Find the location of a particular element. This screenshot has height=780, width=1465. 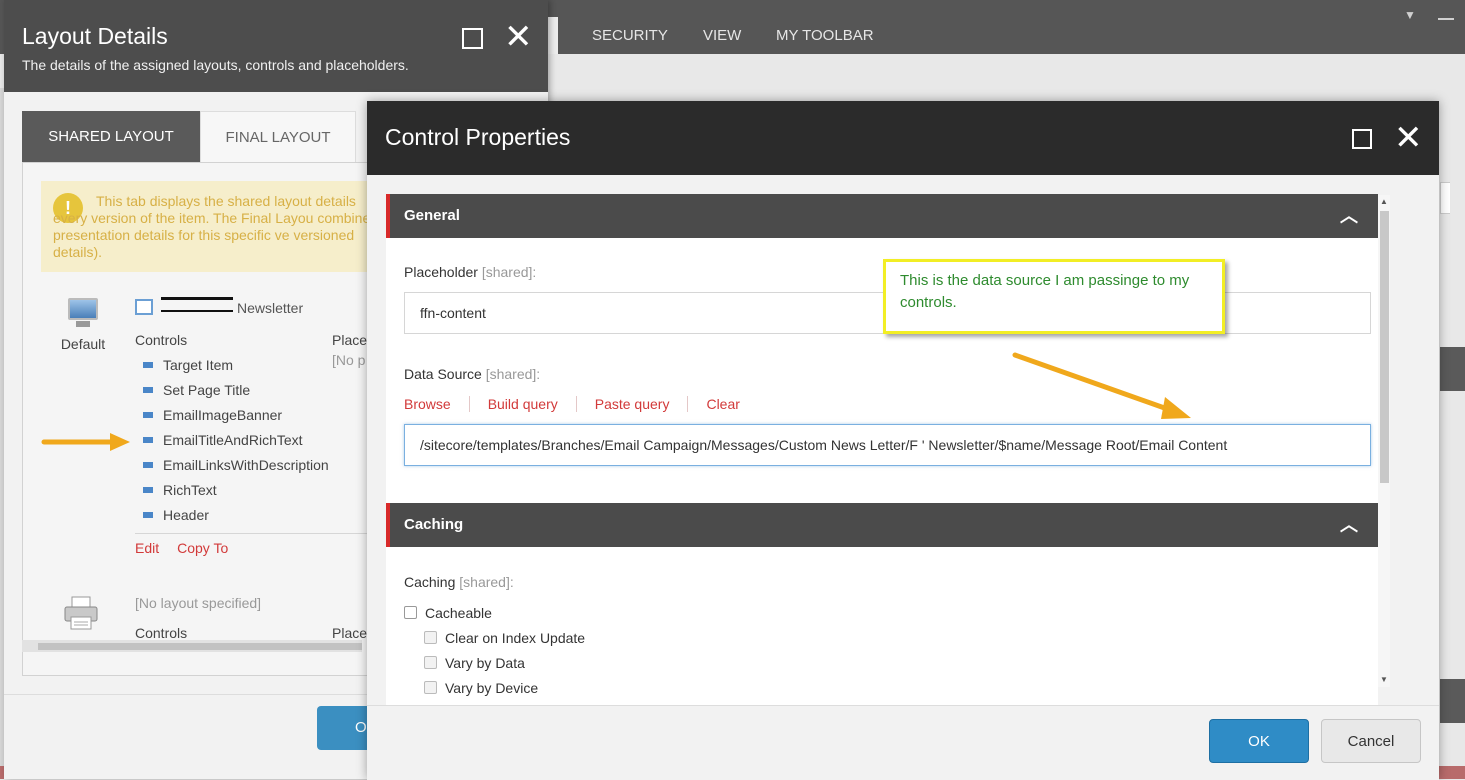

section-caching-header: Caching ︿ is located at coordinates (882, 525).